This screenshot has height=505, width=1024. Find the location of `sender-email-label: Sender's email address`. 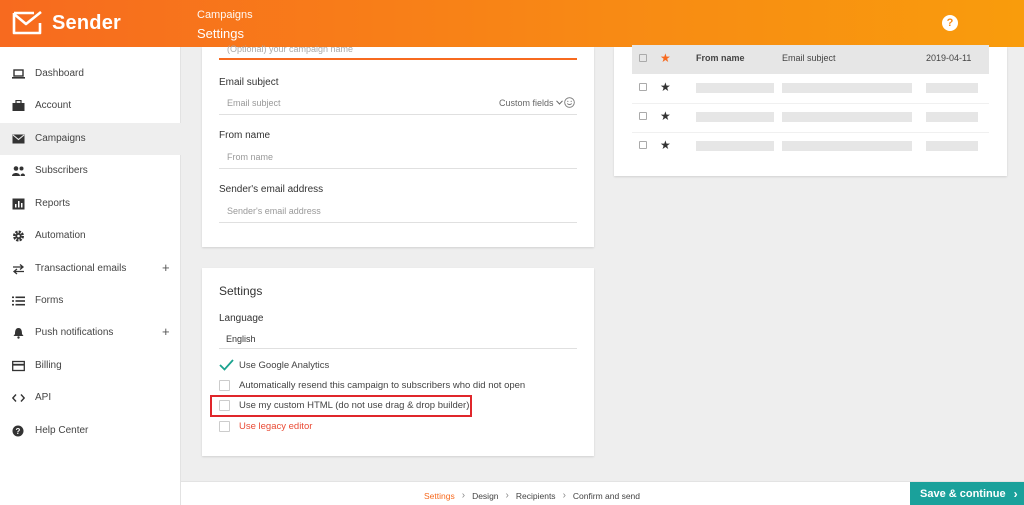

sender-email-label: Sender's email address is located at coordinates (271, 189).